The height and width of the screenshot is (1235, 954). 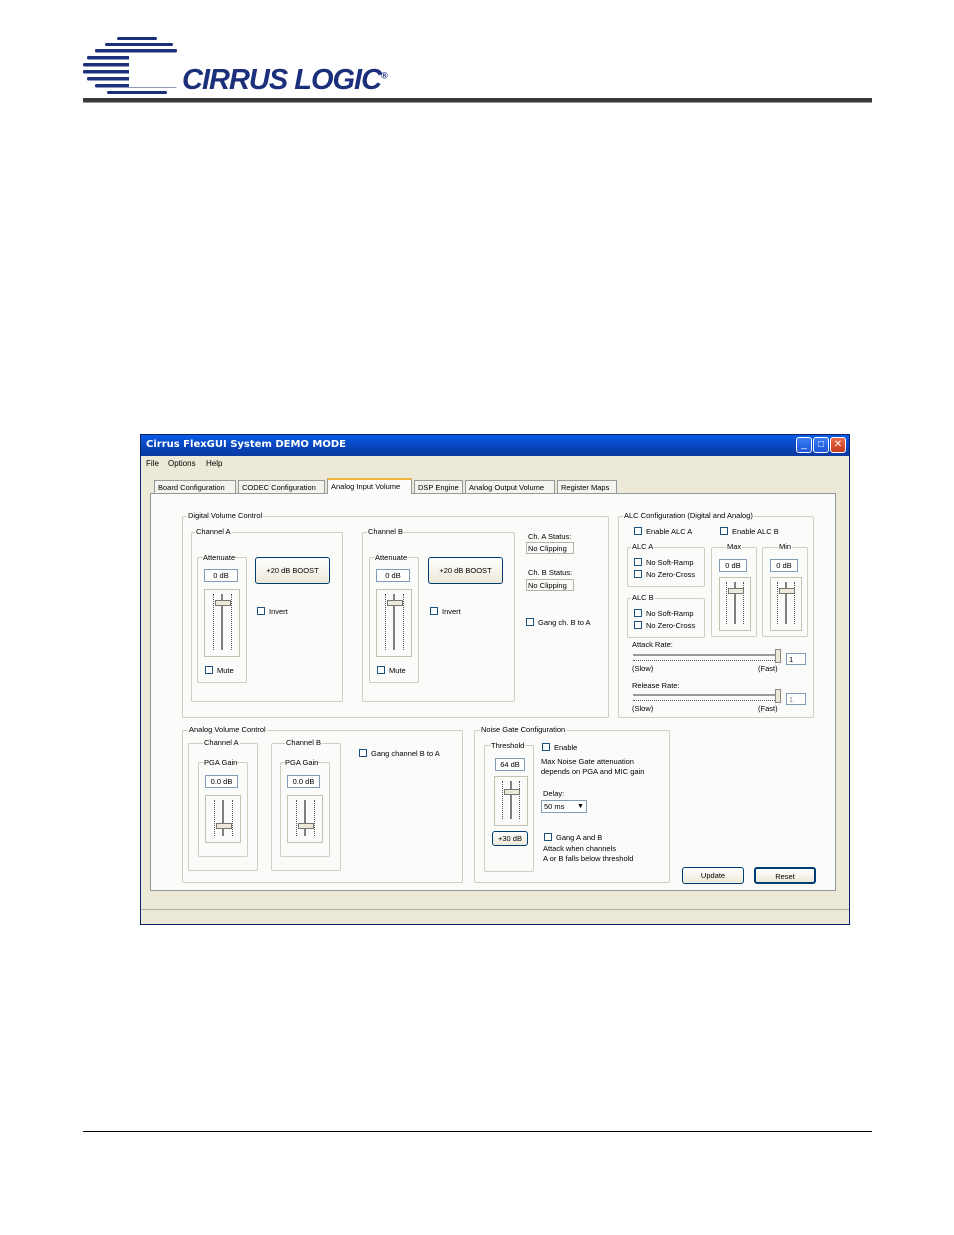 I want to click on attack-rate-thumb, so click(x=778, y=656).